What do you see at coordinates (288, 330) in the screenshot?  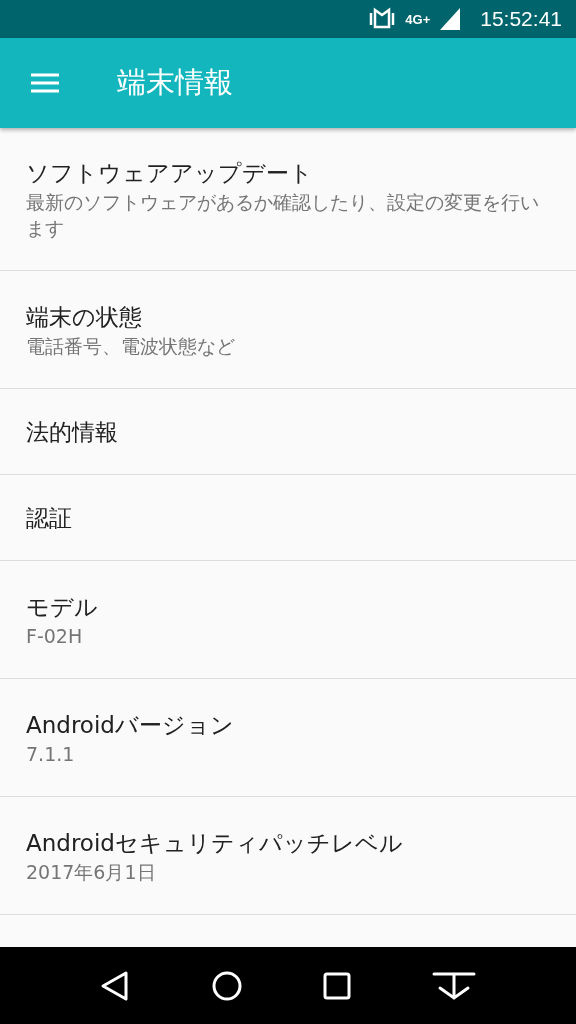 I see `settings-item: 端末の状態 電話番号、電波状態など` at bounding box center [288, 330].